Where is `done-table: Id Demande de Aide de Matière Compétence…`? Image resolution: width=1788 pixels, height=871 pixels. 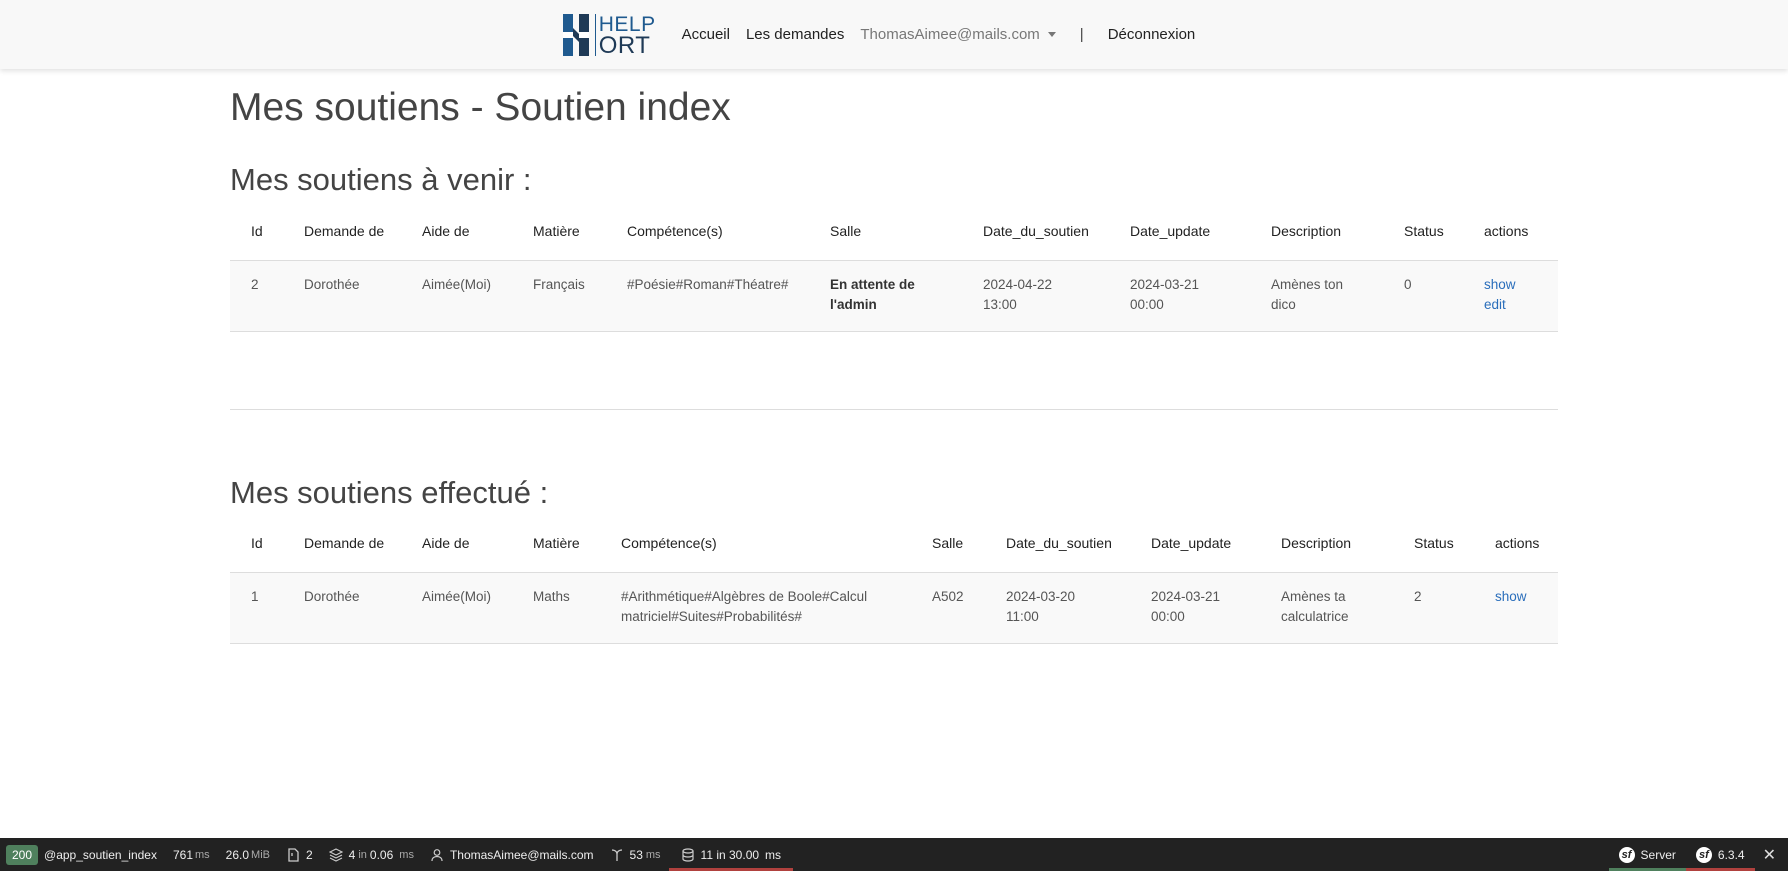
done-table: Id Demande de Aide de Matière Compétence… is located at coordinates (894, 579).